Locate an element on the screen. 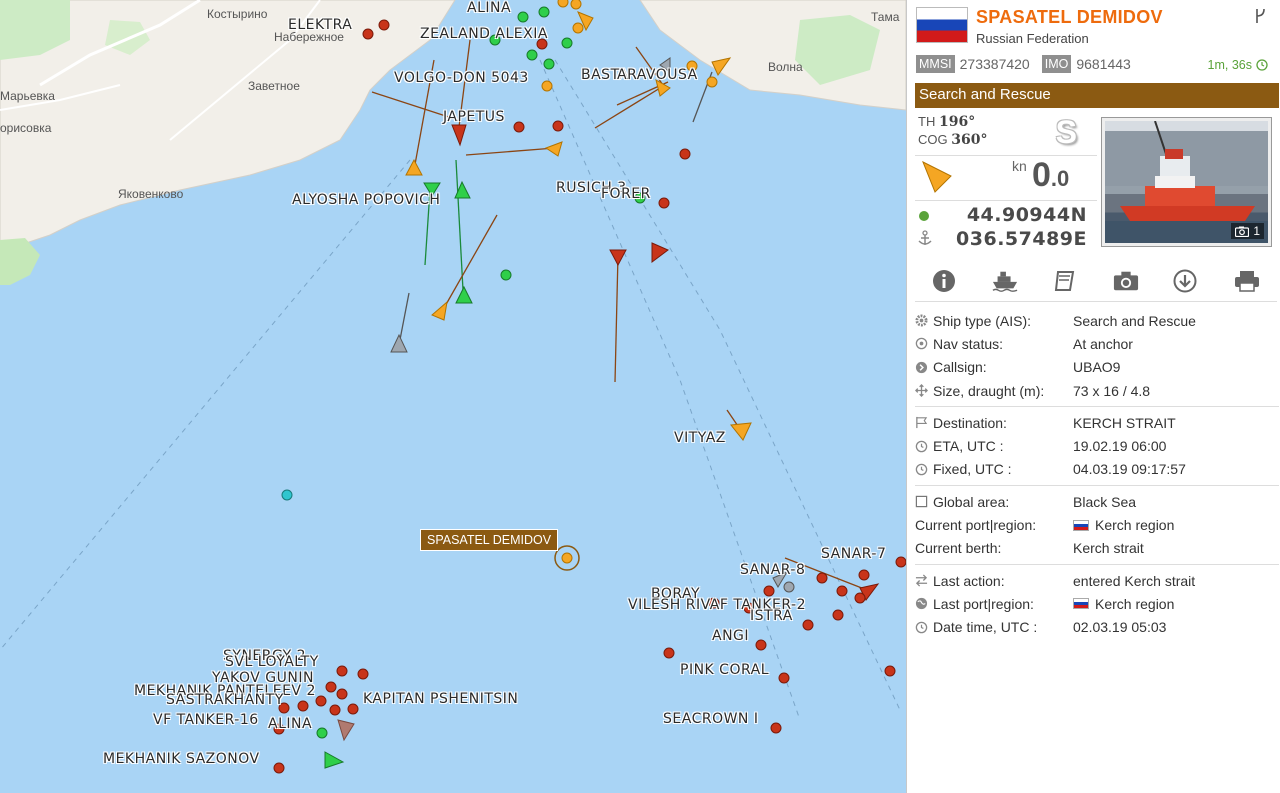 The height and width of the screenshot is (793, 1280). print-icon is located at coordinates (1247, 282).